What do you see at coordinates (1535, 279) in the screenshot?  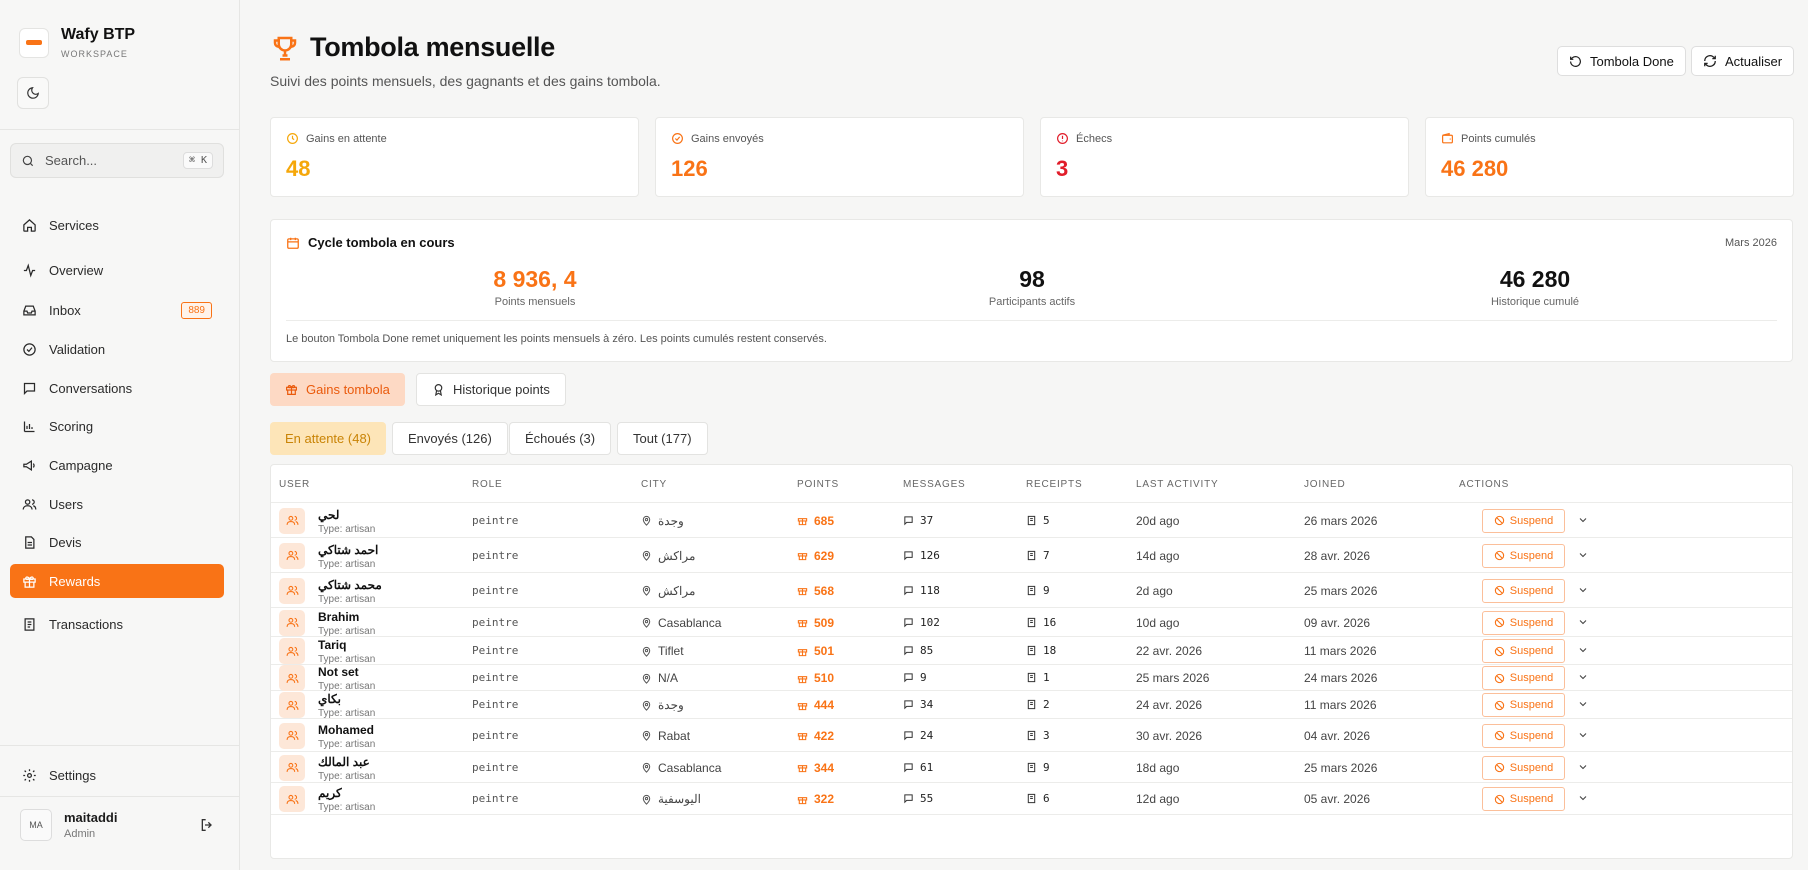 I see `metric-value: 46 280` at bounding box center [1535, 279].